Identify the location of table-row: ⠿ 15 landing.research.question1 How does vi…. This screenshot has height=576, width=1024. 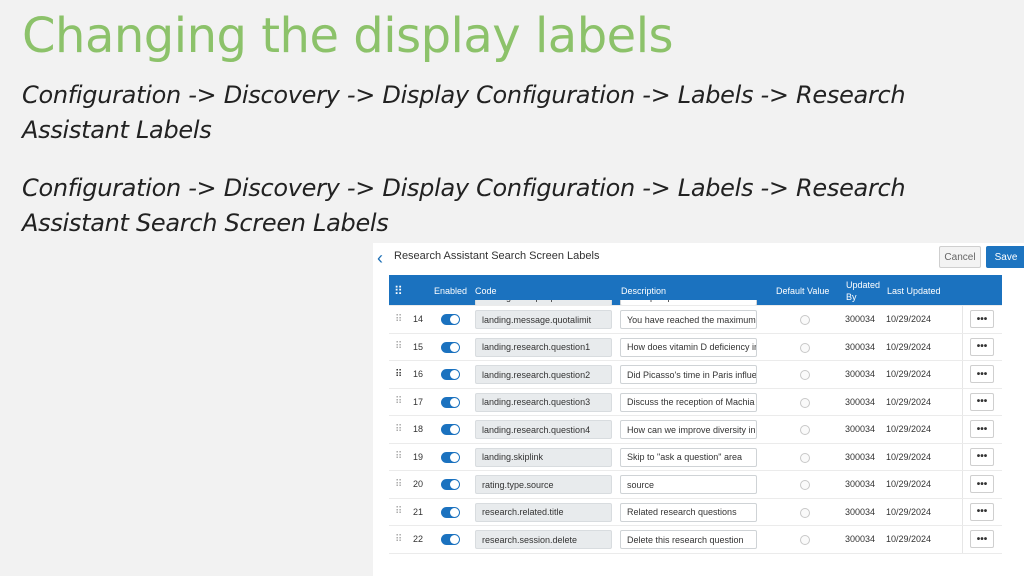
(695, 347).